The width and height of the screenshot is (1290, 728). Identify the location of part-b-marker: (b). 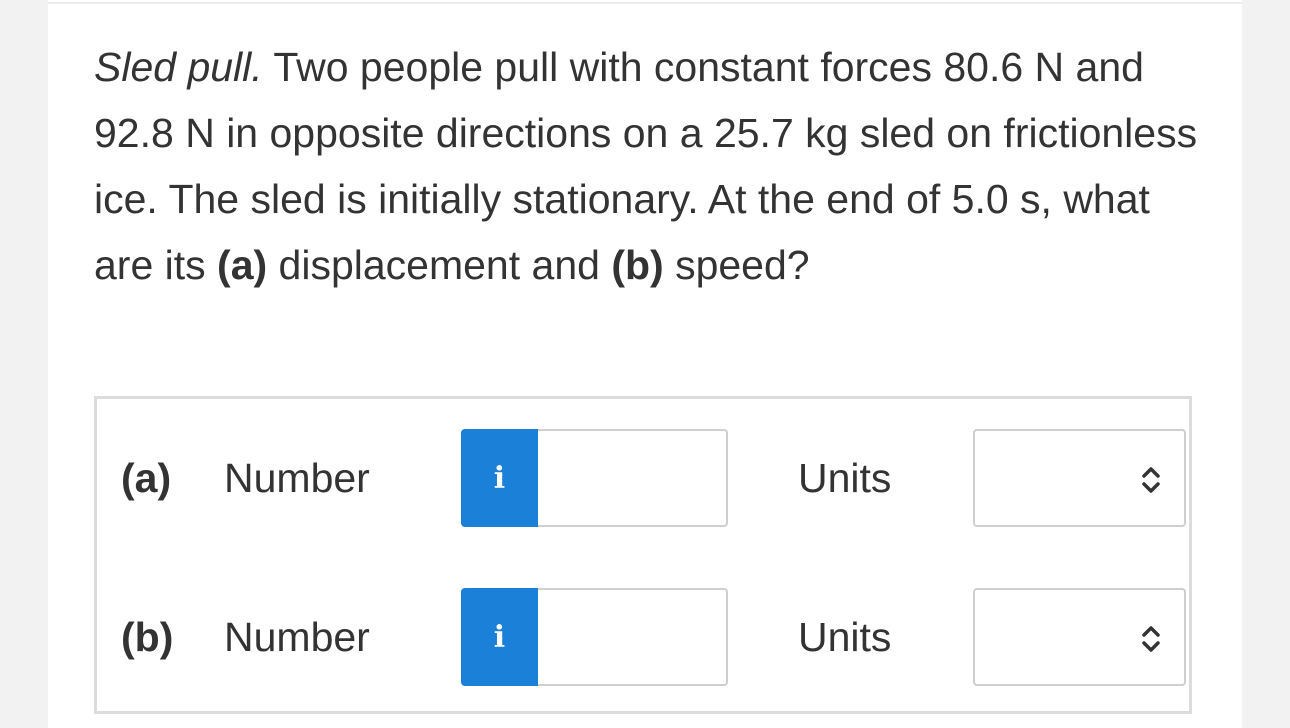
(637, 265).